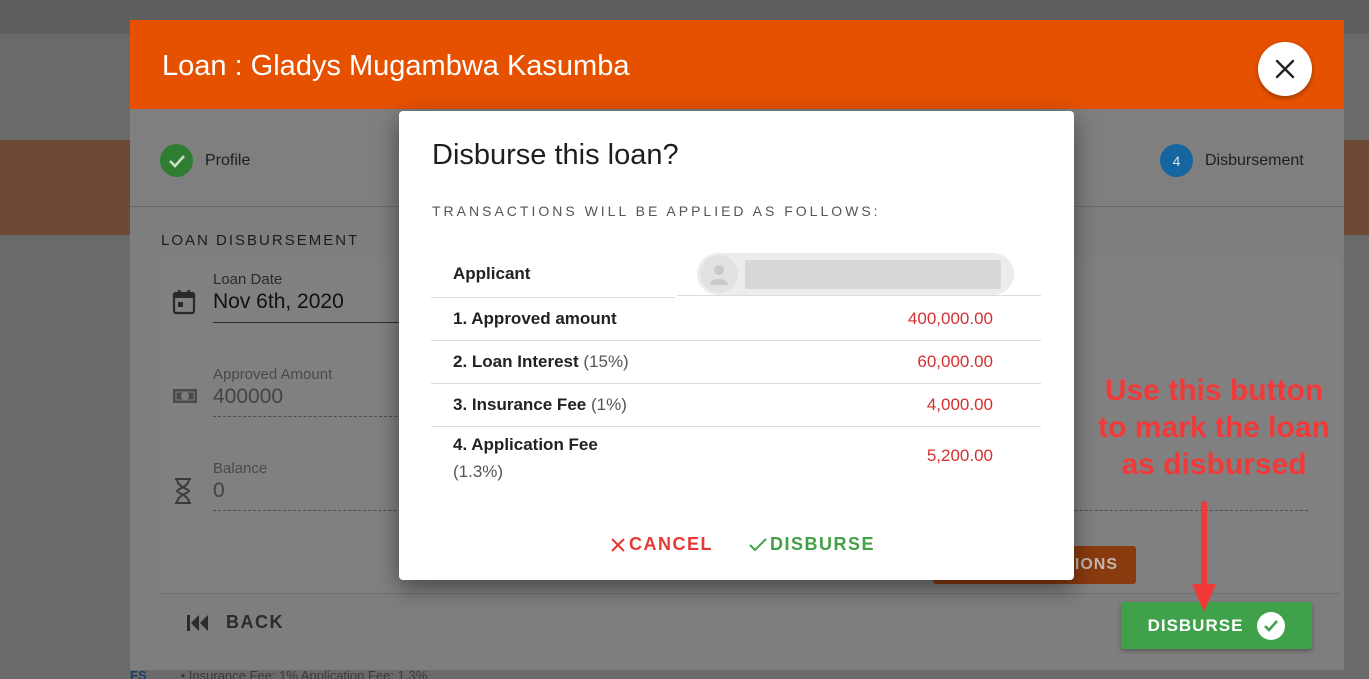  Describe the element at coordinates (1214, 390) in the screenshot. I see `annotation-line: Use this button` at that location.